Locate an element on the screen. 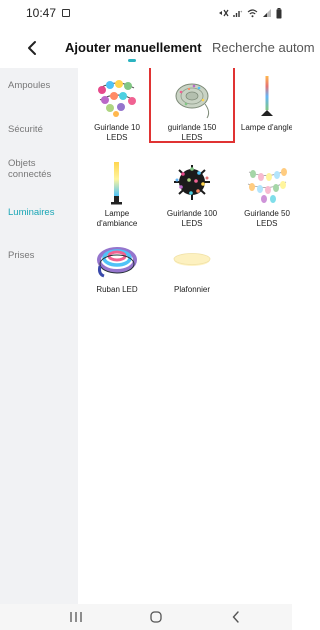  notification-icon is located at coordinates (66, 13).